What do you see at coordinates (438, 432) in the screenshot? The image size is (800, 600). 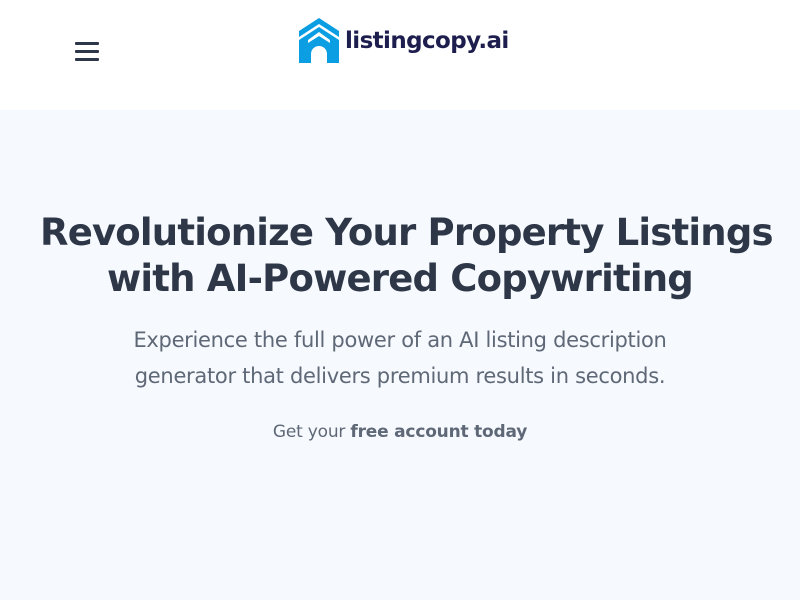 I see `free-account-link: free account today` at bounding box center [438, 432].